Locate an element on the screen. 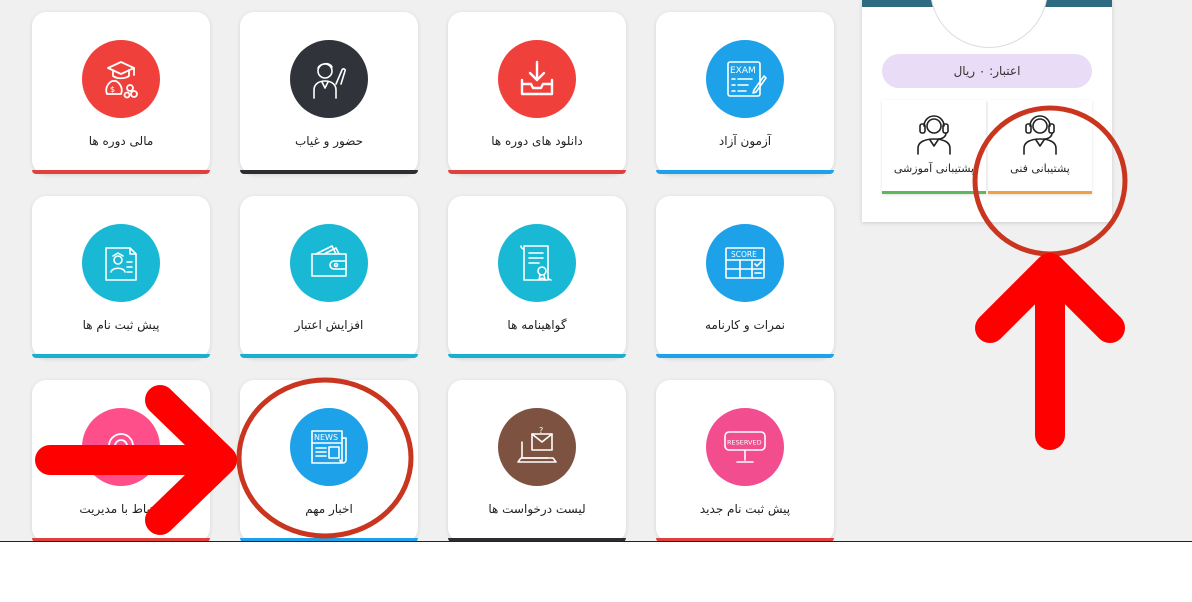  financial-graduation-icon: $ is located at coordinates (121, 79).